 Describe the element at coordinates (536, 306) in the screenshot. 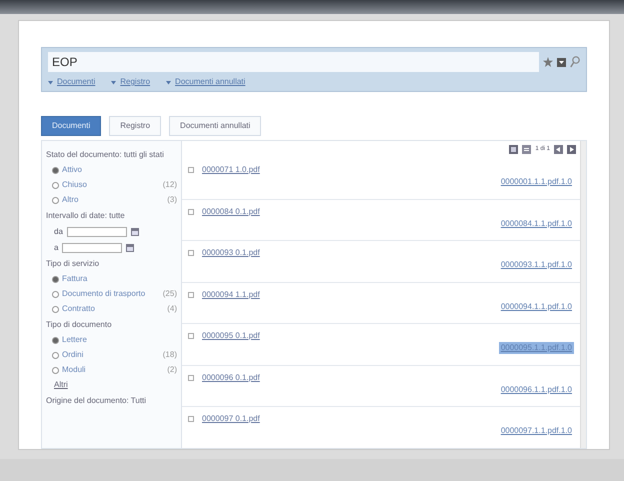

I see `file-link: 0000094.1.1.pdf.1.0` at that location.